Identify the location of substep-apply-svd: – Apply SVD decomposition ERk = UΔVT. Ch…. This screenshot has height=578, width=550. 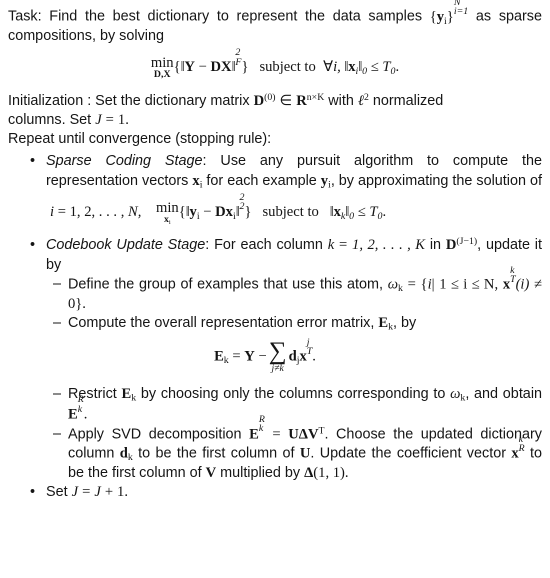
(298, 448).